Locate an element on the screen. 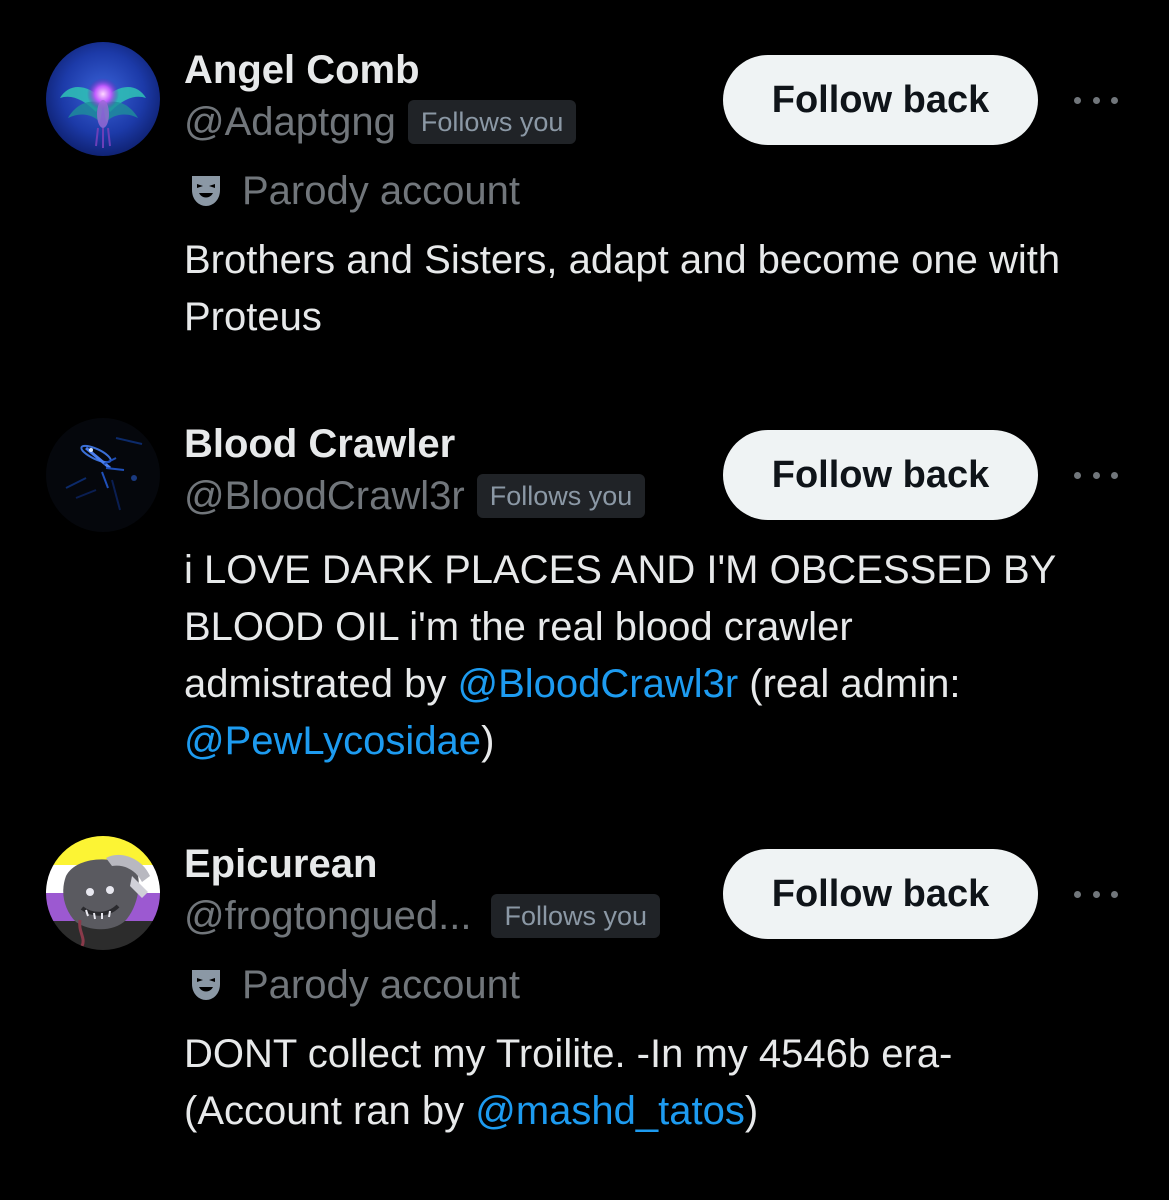  username: @Adaptgng is located at coordinates (290, 122).